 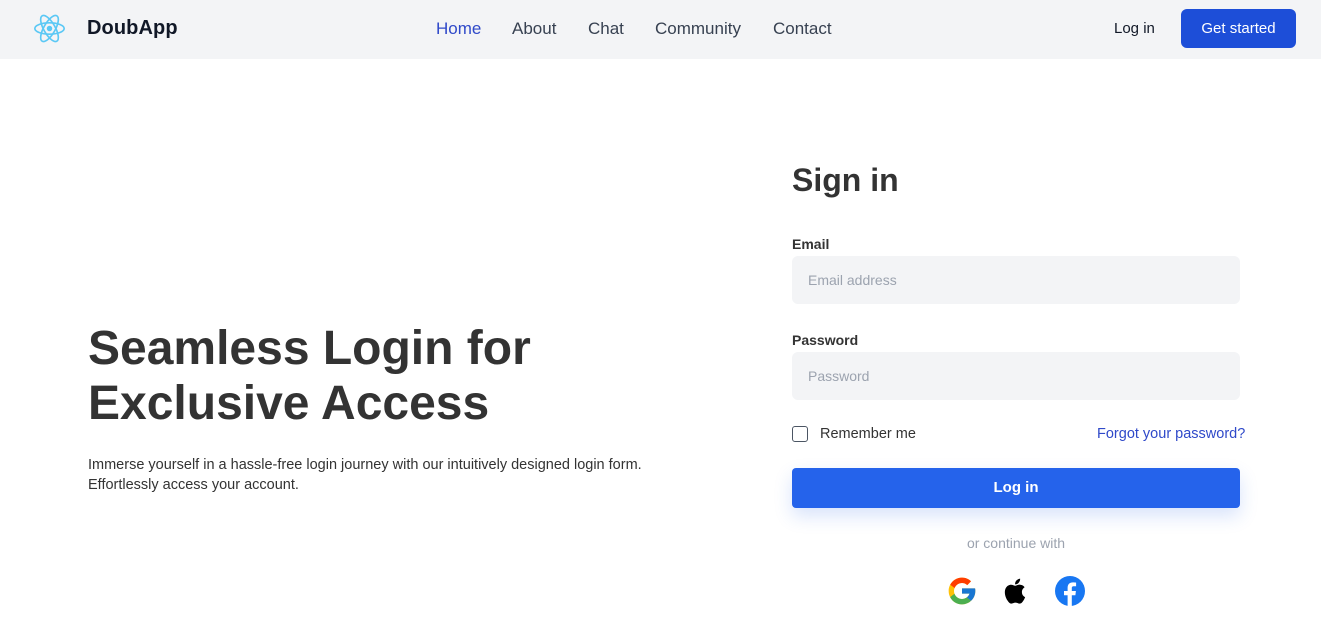 What do you see at coordinates (132, 28) in the screenshot?
I see `brand-name: DoubApp` at bounding box center [132, 28].